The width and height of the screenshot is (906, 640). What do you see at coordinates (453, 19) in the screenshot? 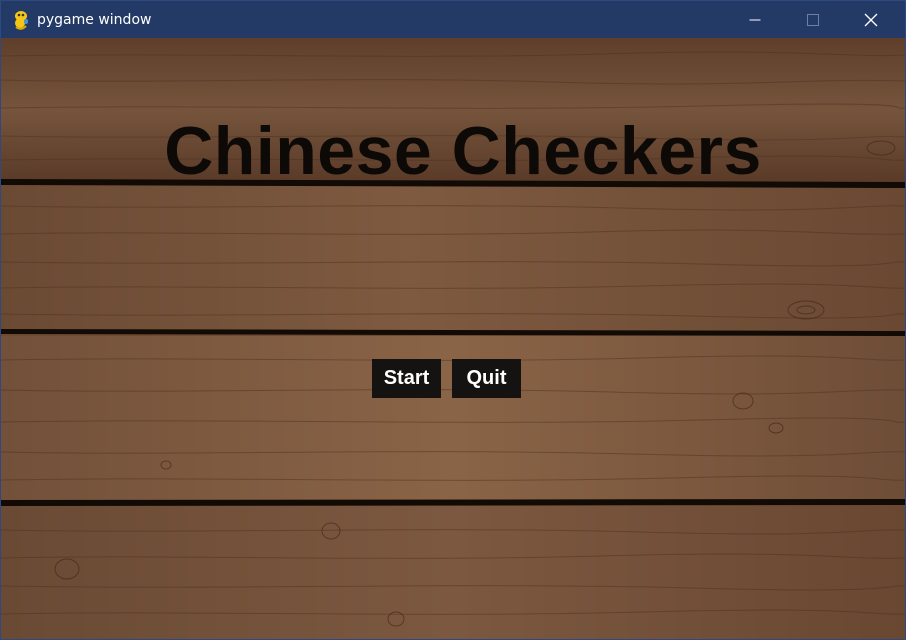
I see `title-bar: pygame window` at bounding box center [453, 19].